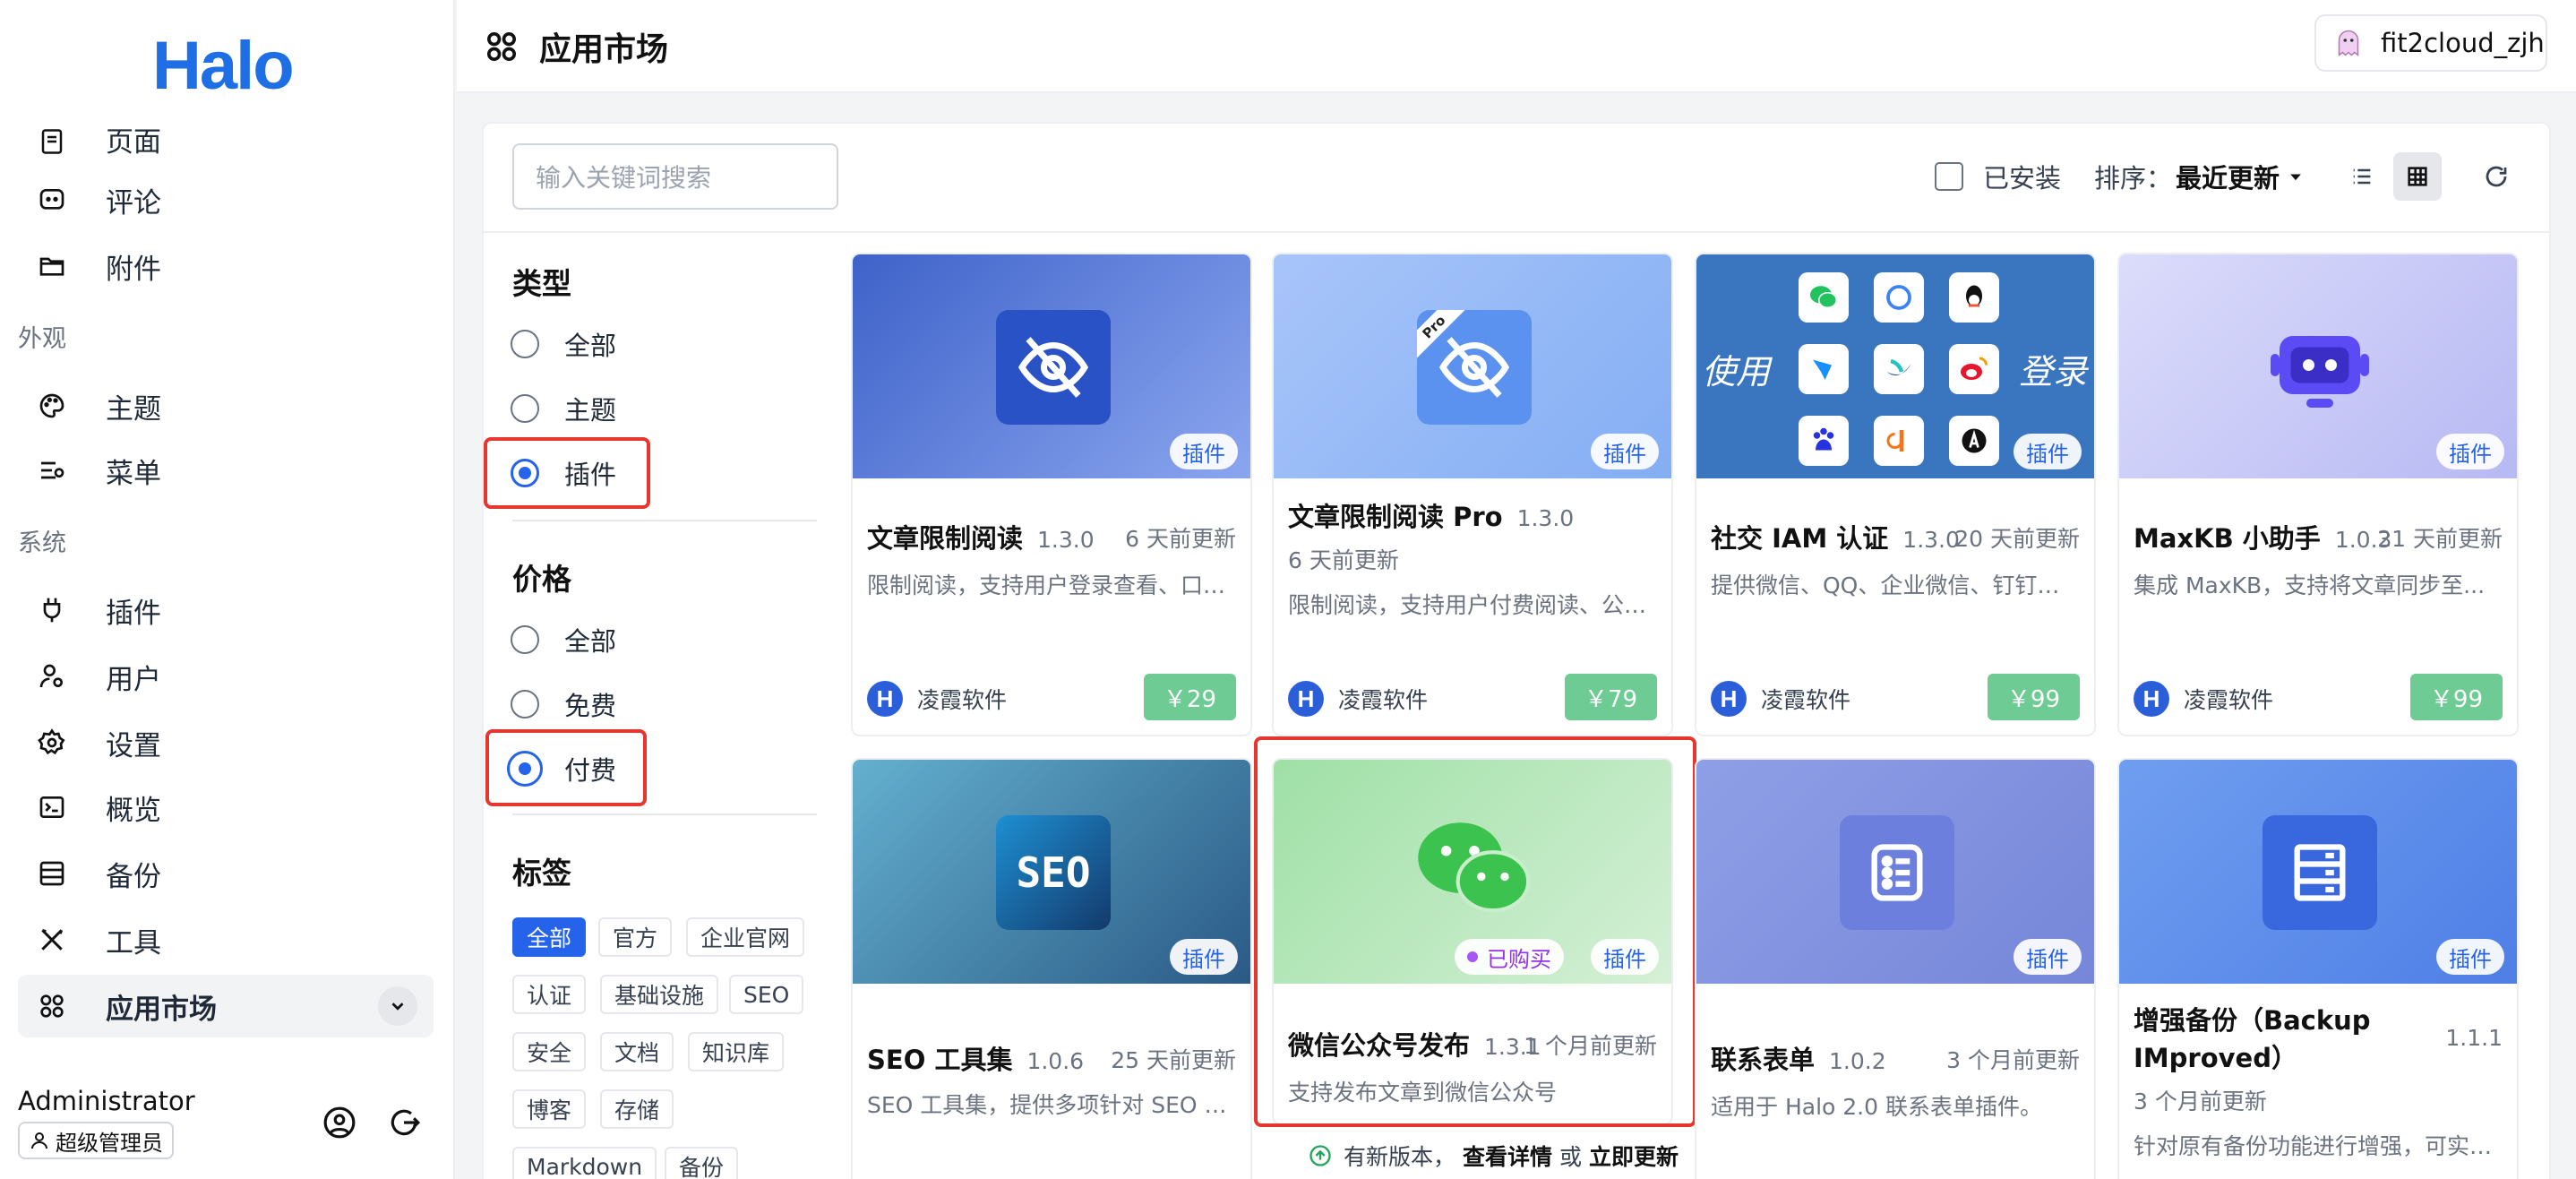  What do you see at coordinates (52, 470) in the screenshot?
I see `menu-icon` at bounding box center [52, 470].